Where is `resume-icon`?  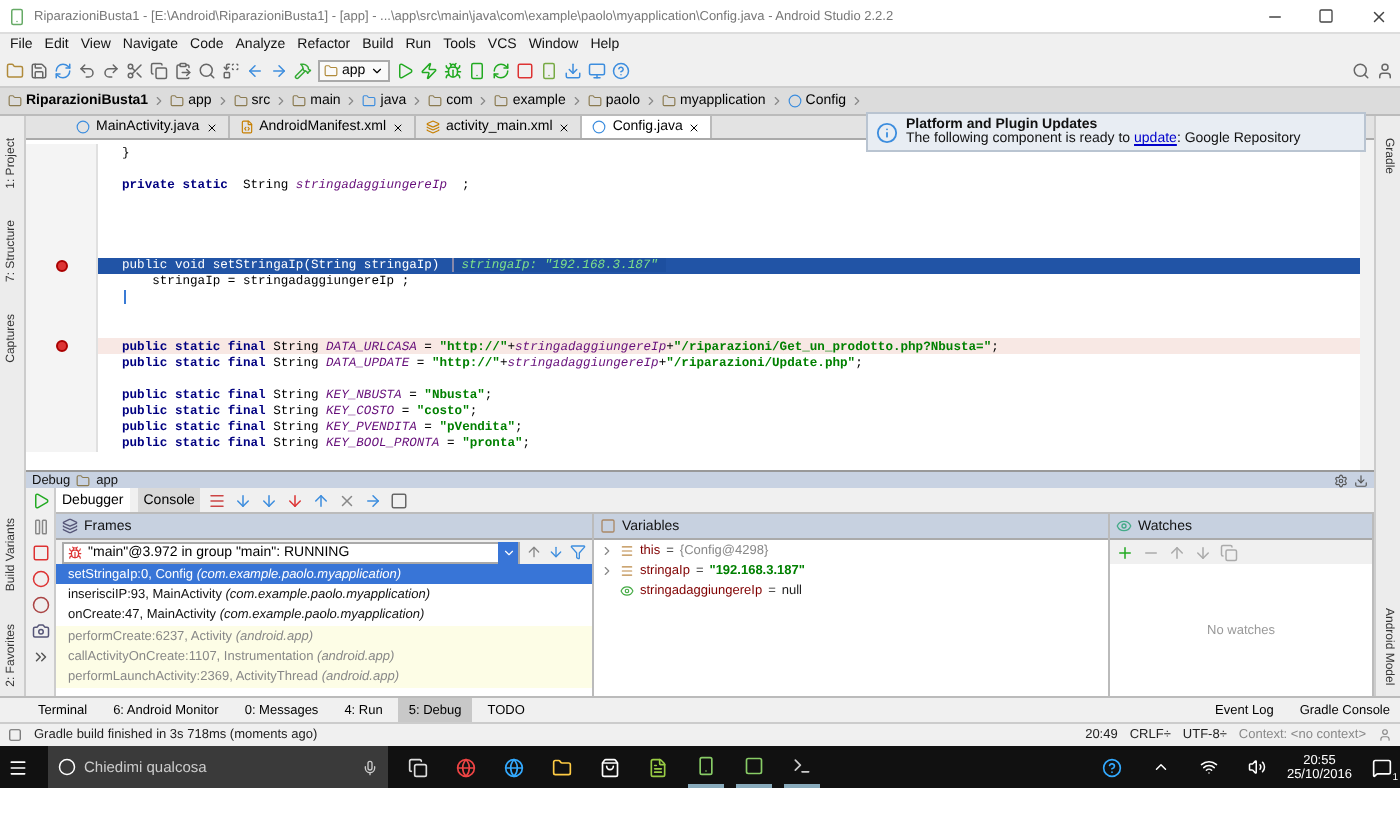 resume-icon is located at coordinates (40, 501).